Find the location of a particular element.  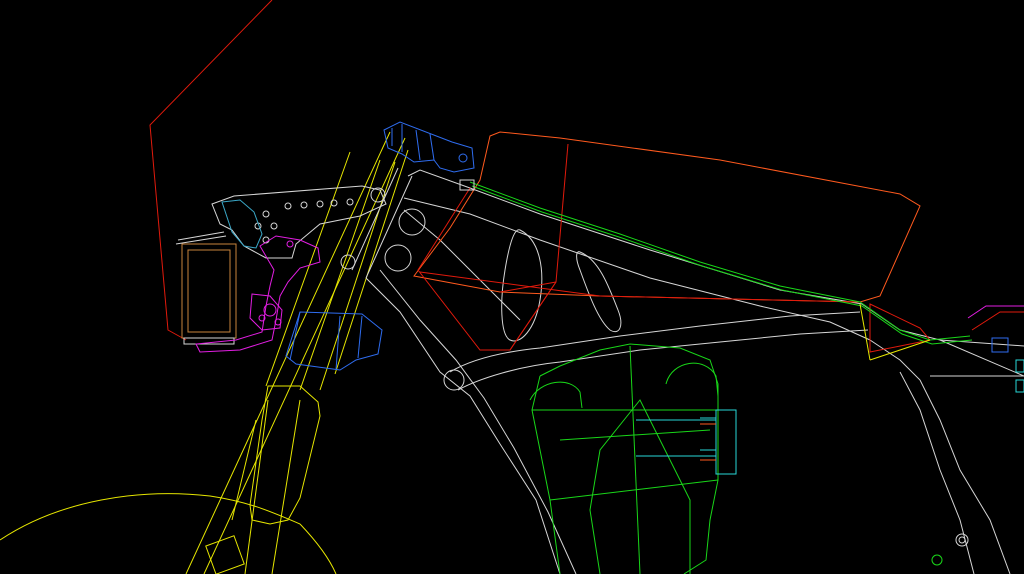

front-fairing is located at coordinates (211, 170).